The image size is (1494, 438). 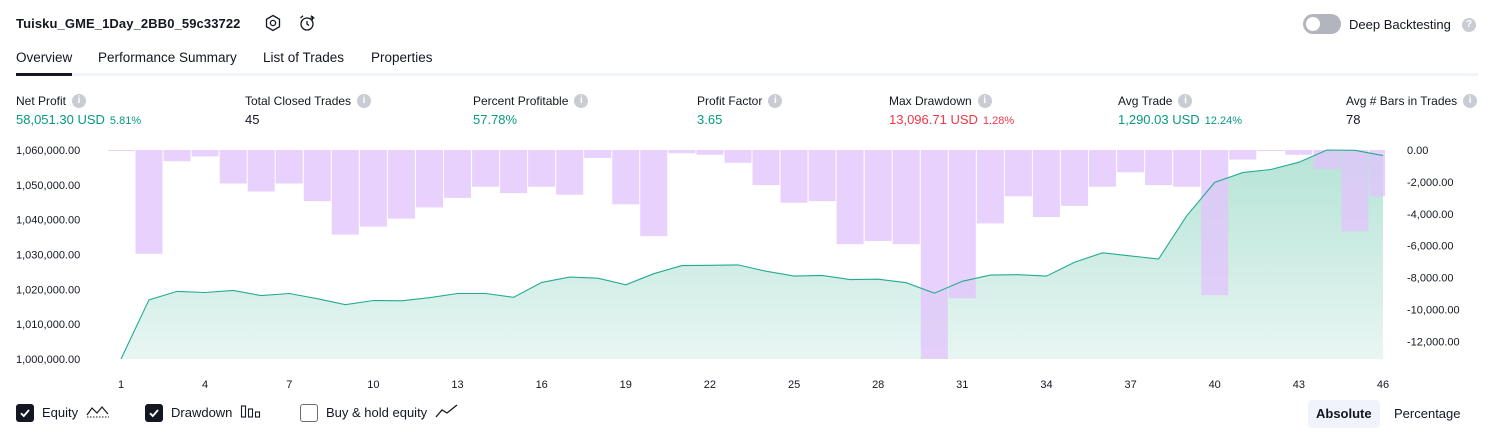 What do you see at coordinates (878, 385) in the screenshot?
I see `x-tick-label: 28` at bounding box center [878, 385].